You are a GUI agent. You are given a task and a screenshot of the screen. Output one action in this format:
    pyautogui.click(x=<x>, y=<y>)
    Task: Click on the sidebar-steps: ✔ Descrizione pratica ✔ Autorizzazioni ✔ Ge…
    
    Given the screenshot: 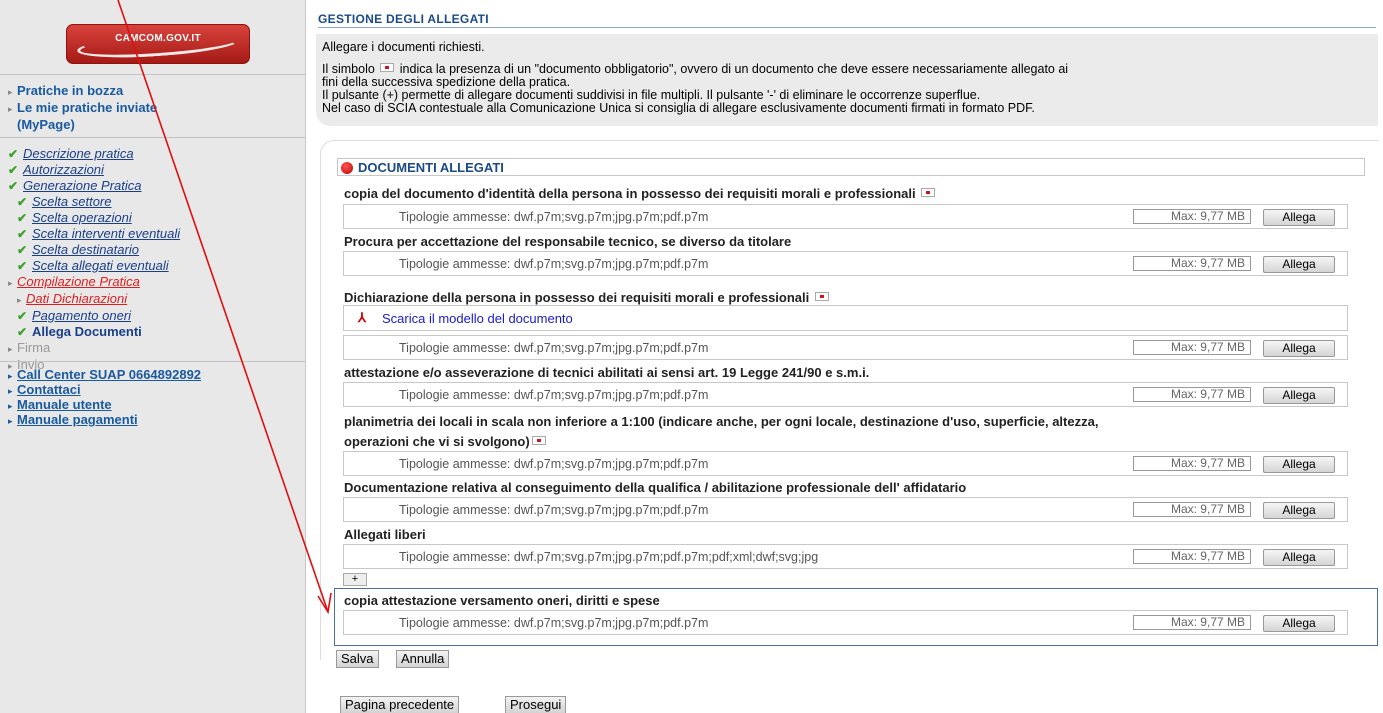 What is the action you would take?
    pyautogui.click(x=94, y=260)
    